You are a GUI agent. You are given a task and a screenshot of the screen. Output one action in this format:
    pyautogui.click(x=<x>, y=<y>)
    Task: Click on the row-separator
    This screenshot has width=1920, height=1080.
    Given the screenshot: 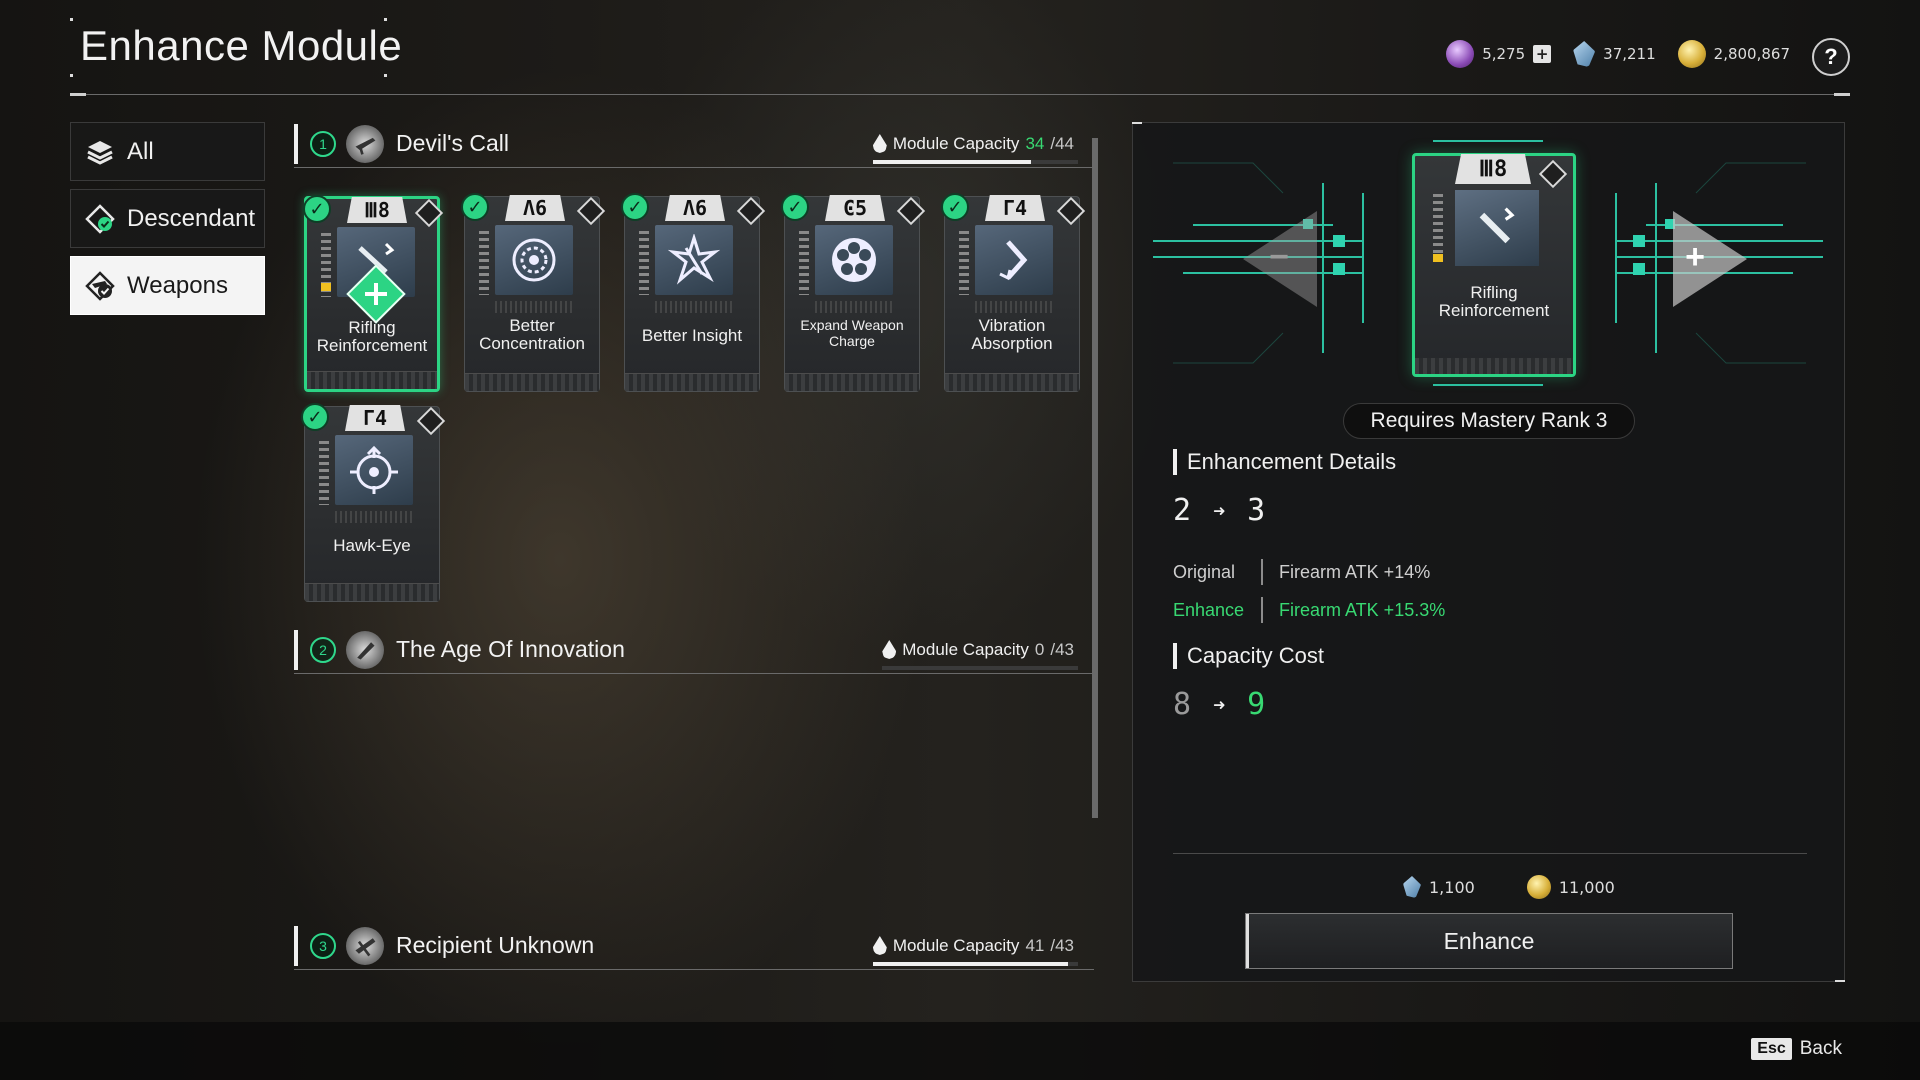 What is the action you would take?
    pyautogui.click(x=1262, y=572)
    